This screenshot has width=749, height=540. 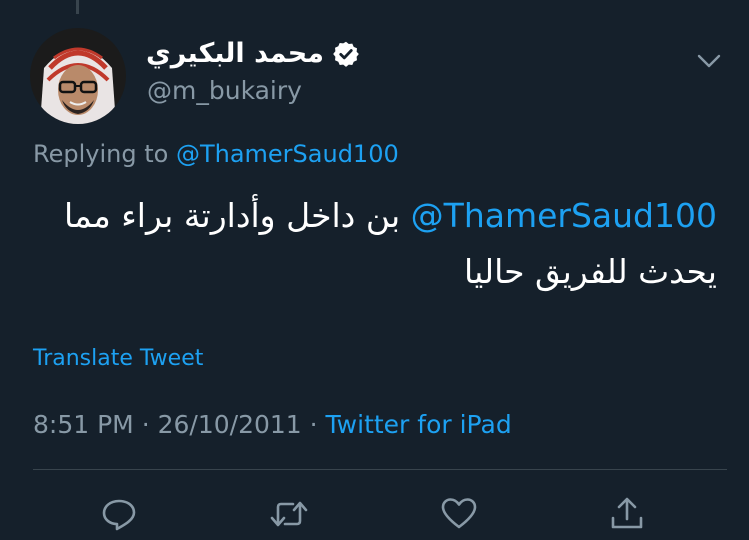 I want to click on divider, so click(x=380, y=469).